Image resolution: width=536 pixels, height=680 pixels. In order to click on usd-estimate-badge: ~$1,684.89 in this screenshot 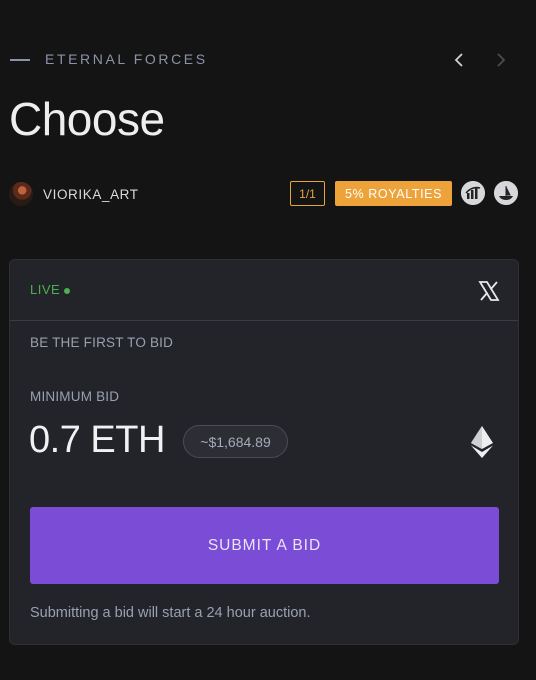, I will do `click(235, 441)`.